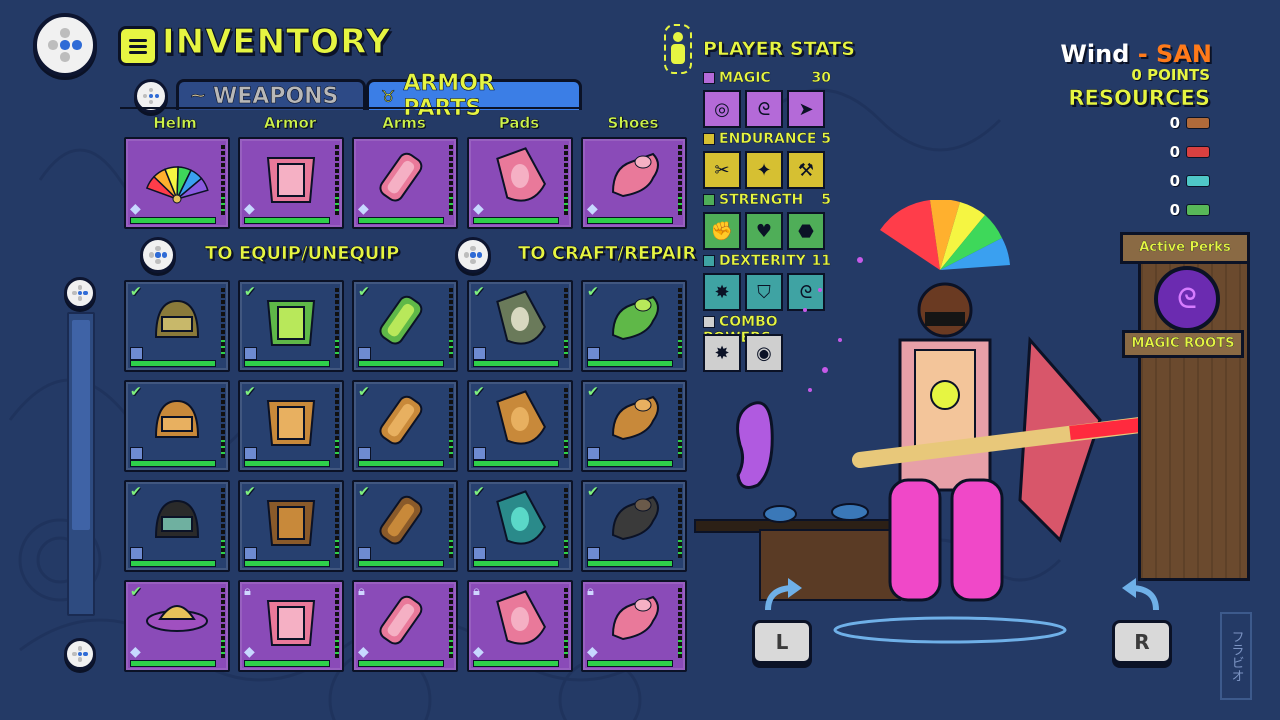  What do you see at coordinates (782, 642) in the screenshot?
I see `rotate-left-button: L` at bounding box center [782, 642].